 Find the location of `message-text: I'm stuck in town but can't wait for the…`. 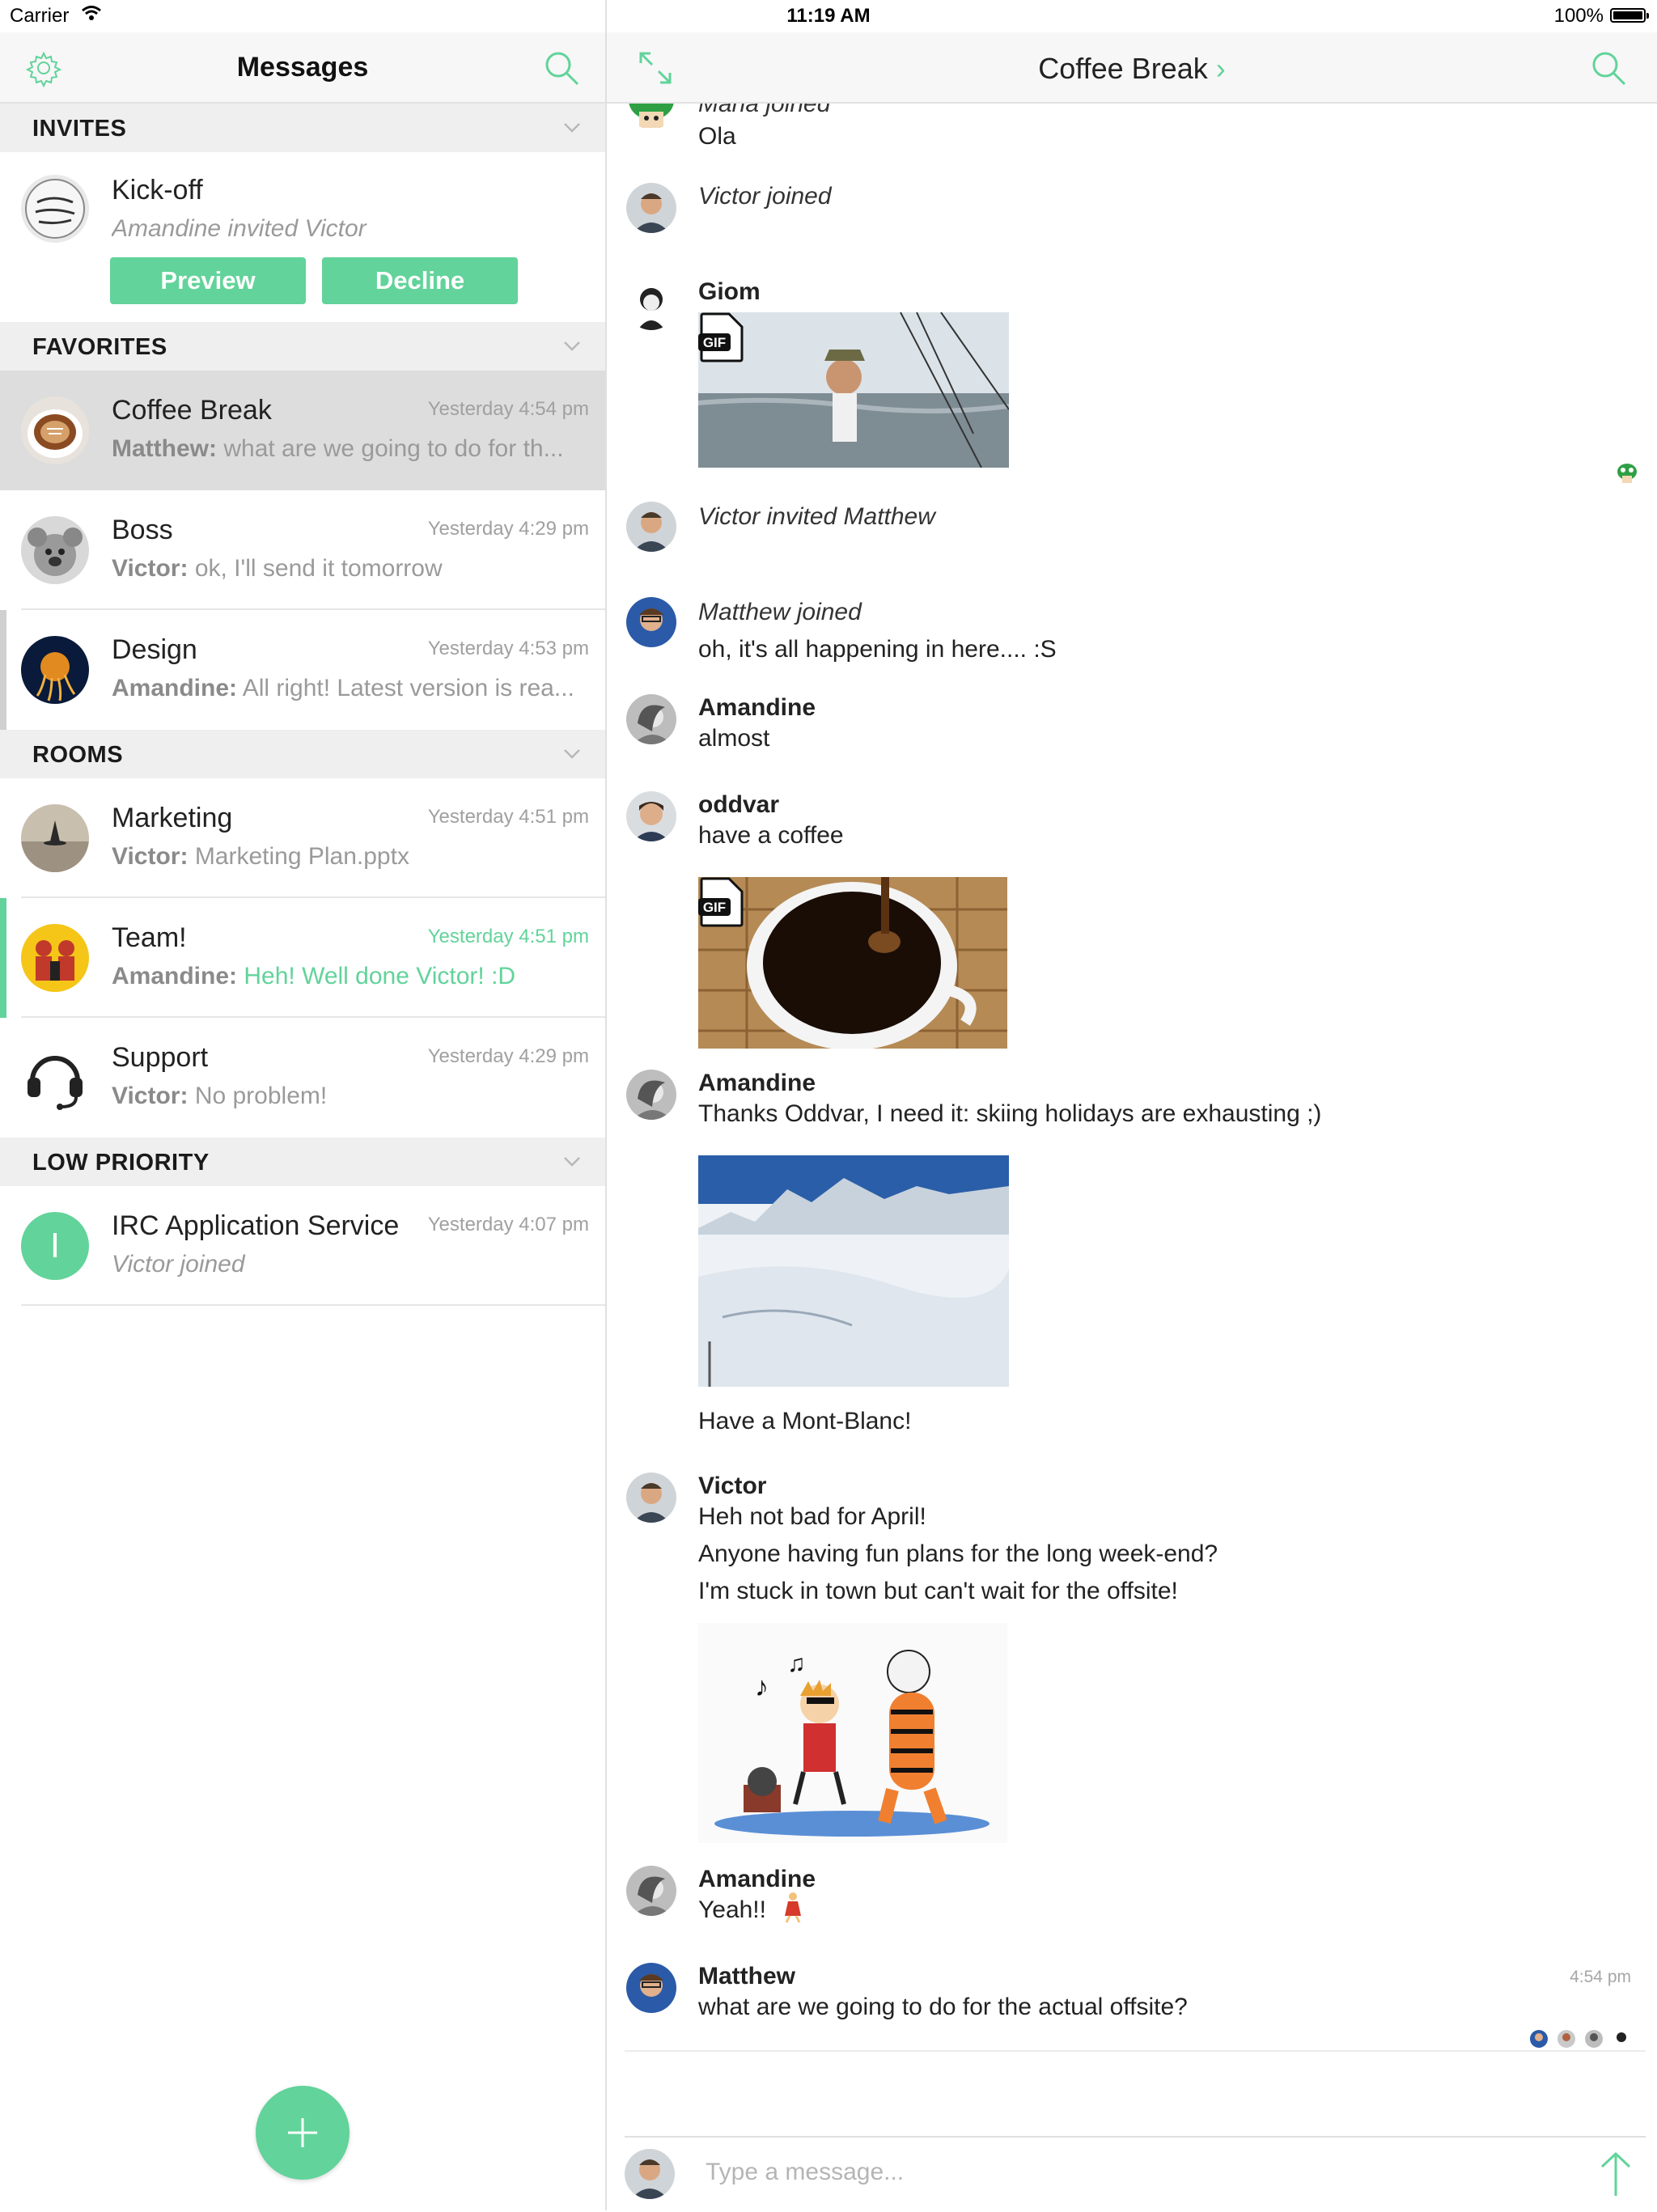

message-text: I'm stuck in town but can't wait for the… is located at coordinates (938, 1591).